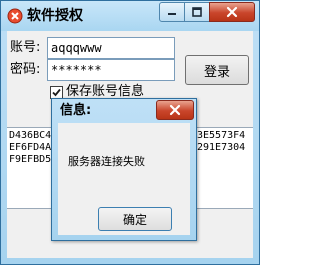  I want to click on app-icon, so click(15, 16).